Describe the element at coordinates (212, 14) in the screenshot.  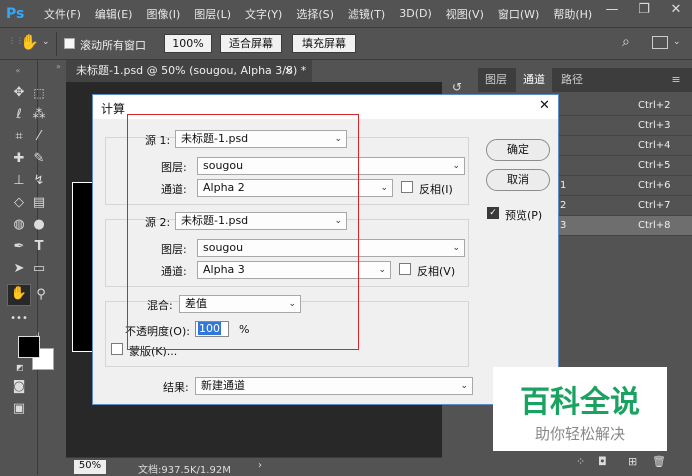
I see `menu-layer: 图层(L)` at that location.